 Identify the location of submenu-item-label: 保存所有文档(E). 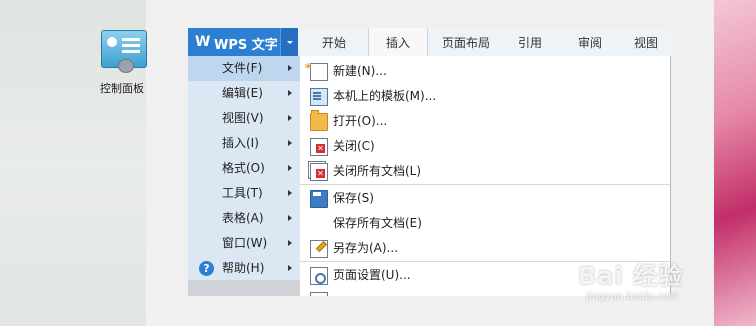
(377, 223).